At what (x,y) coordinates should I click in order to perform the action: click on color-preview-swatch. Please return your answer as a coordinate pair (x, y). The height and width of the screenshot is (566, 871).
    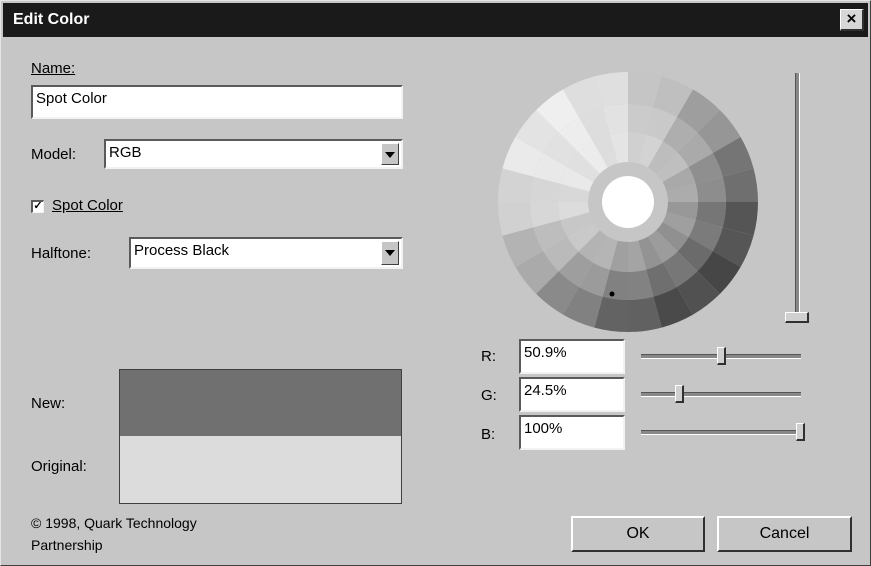
    Looking at the image, I should click on (260, 436).